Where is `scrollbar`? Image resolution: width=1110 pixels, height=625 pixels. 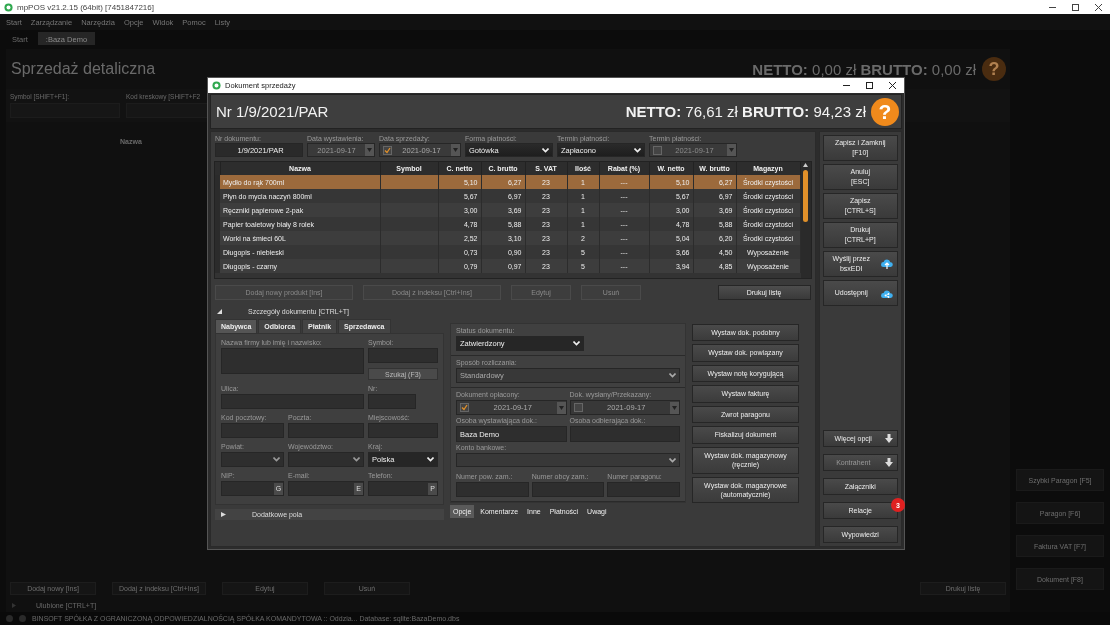
scrollbar is located at coordinates (805, 220).